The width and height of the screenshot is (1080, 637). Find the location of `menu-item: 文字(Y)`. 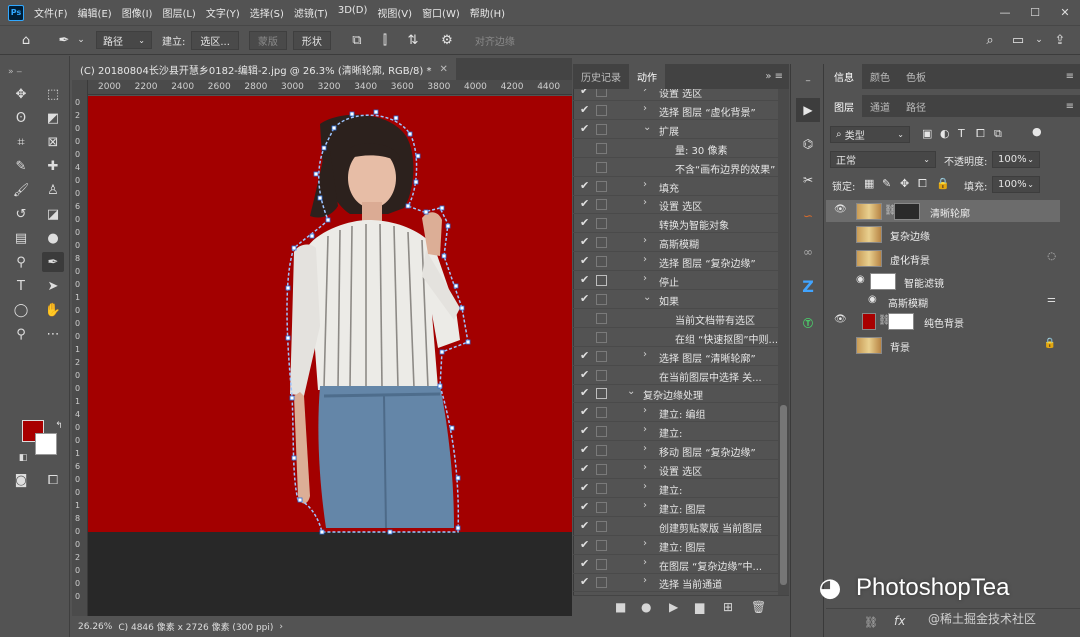

menu-item: 文字(Y) is located at coordinates (223, 12).